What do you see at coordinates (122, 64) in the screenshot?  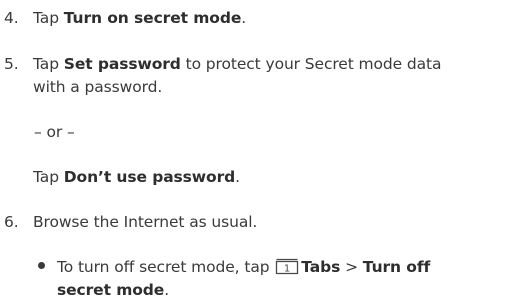 I see `set-password-label: Set password` at bounding box center [122, 64].